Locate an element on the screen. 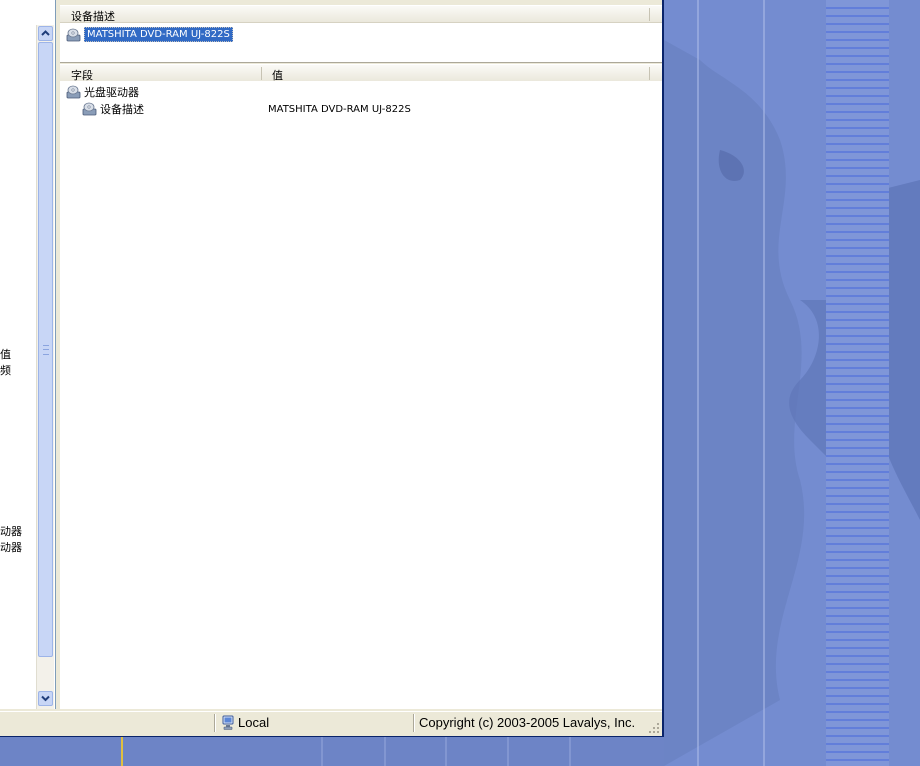 Image resolution: width=920 pixels, height=766 pixels. device-list: MATSHITA DVD-RAM UJ-822S is located at coordinates (361, 43).